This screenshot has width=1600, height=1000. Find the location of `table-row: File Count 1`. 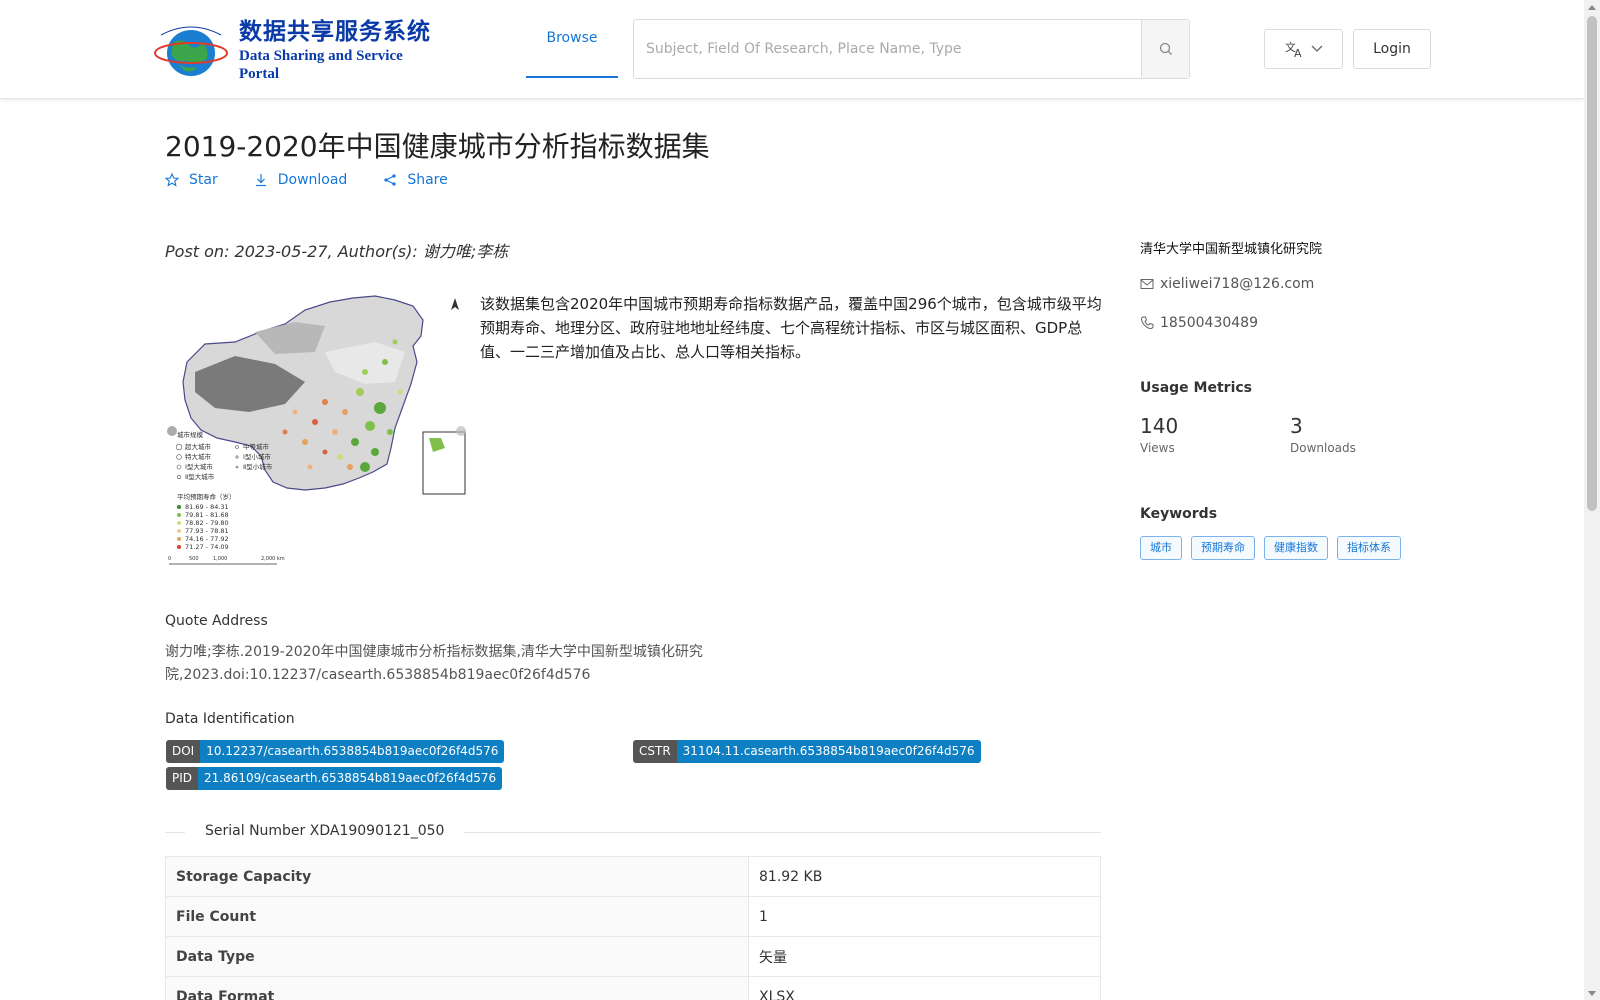

table-row: File Count 1 is located at coordinates (633, 916).